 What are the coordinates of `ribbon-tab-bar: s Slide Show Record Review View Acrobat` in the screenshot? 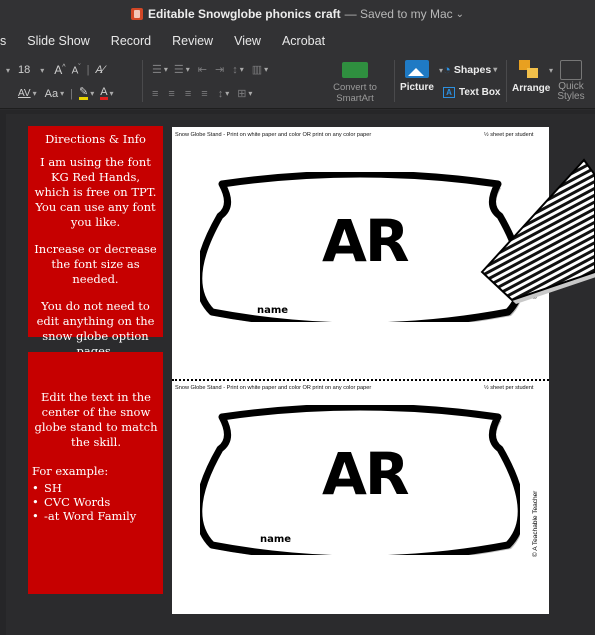 It's located at (297, 41).